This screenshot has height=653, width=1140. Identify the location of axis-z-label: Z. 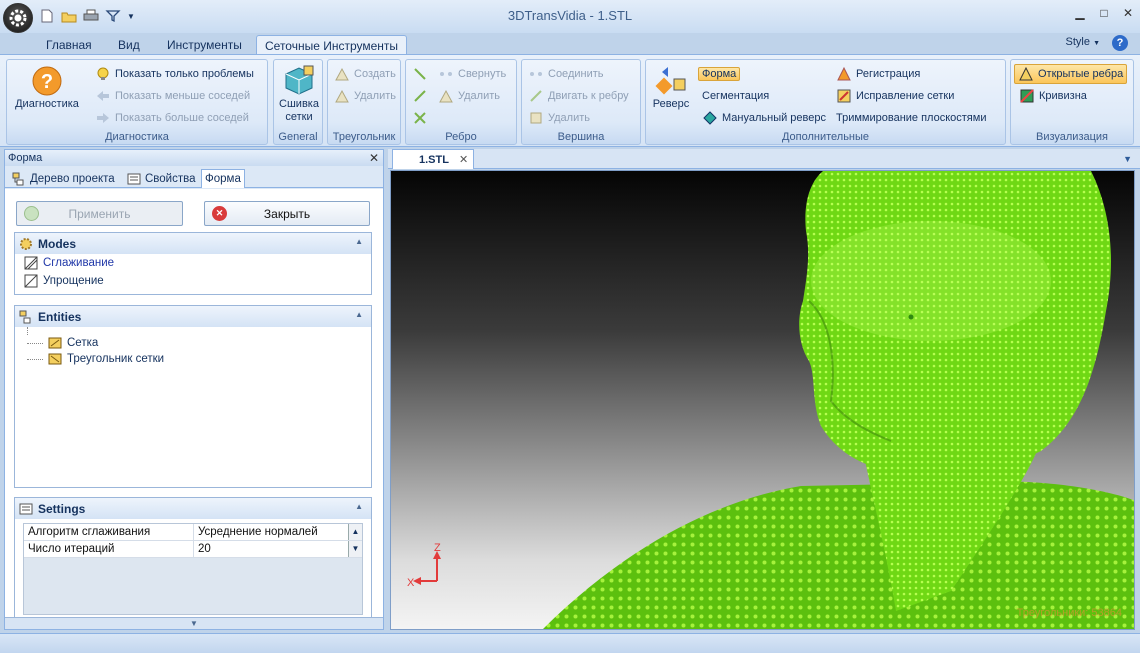
(437, 548).